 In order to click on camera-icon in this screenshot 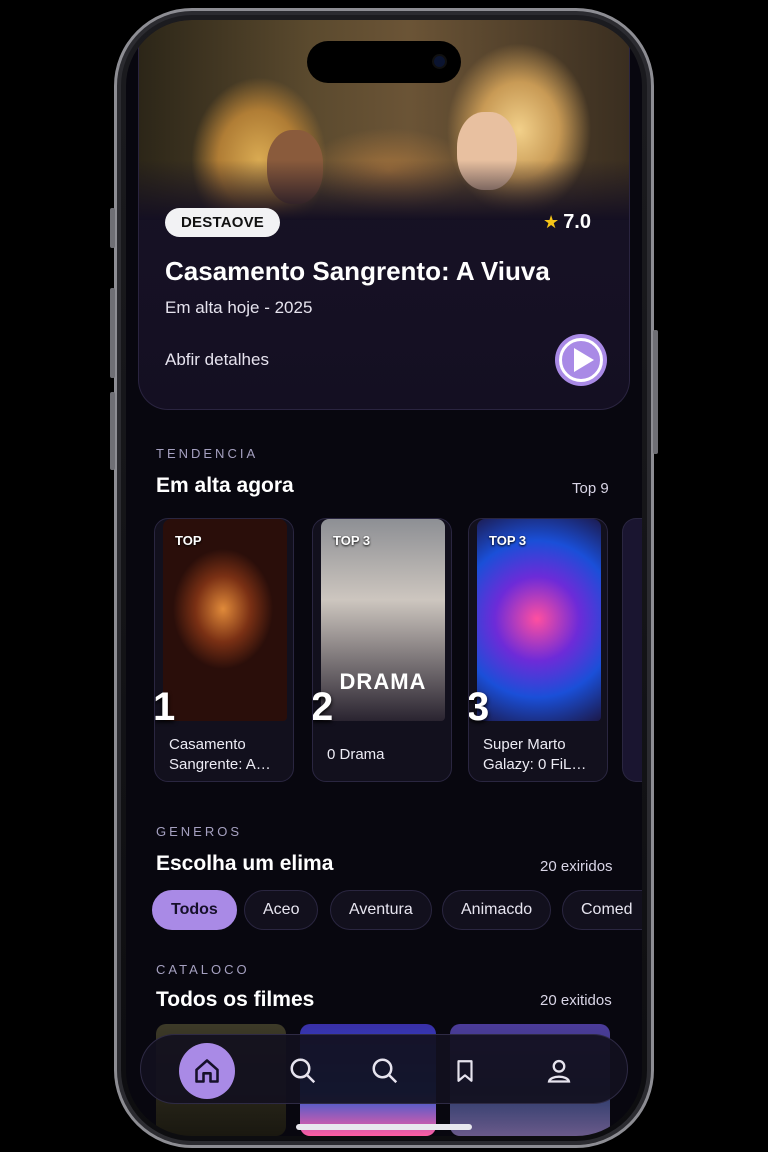, I will do `click(439, 61)`.